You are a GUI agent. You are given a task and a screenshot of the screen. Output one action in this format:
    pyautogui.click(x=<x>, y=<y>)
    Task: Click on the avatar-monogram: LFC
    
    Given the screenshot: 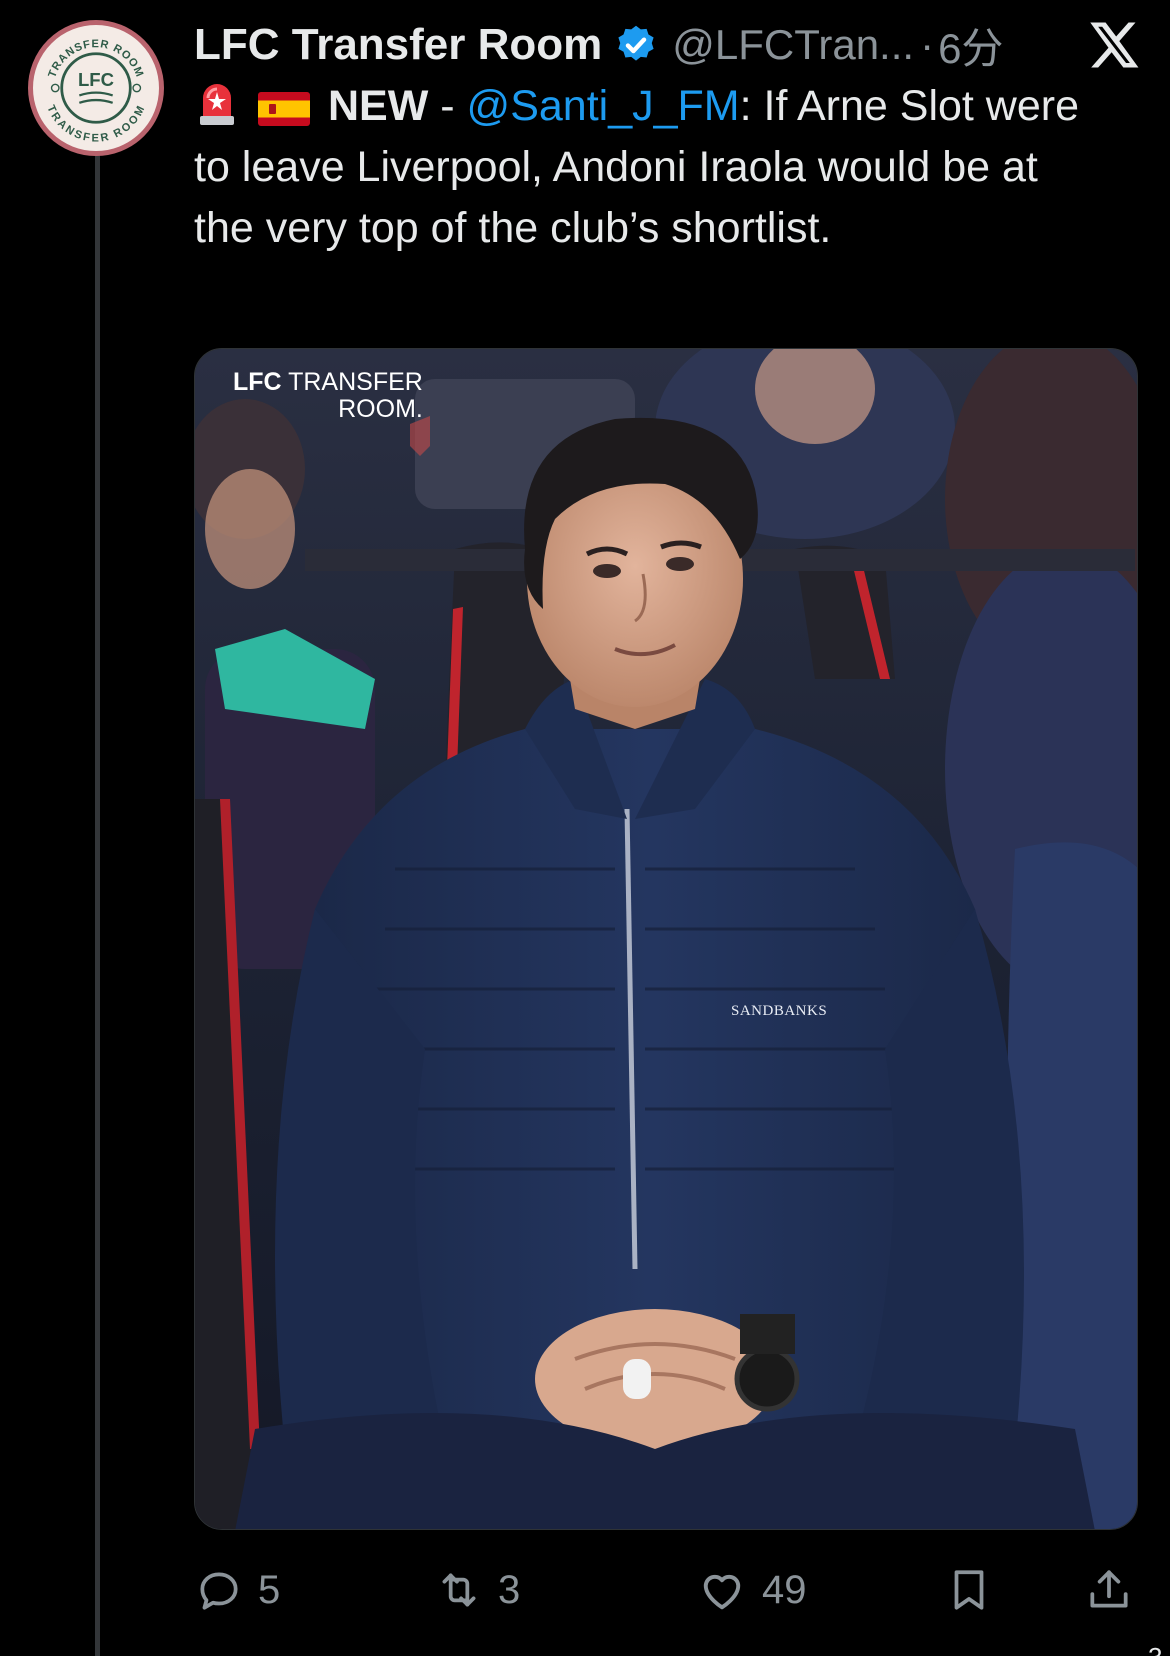 What is the action you would take?
    pyautogui.click(x=96, y=79)
    